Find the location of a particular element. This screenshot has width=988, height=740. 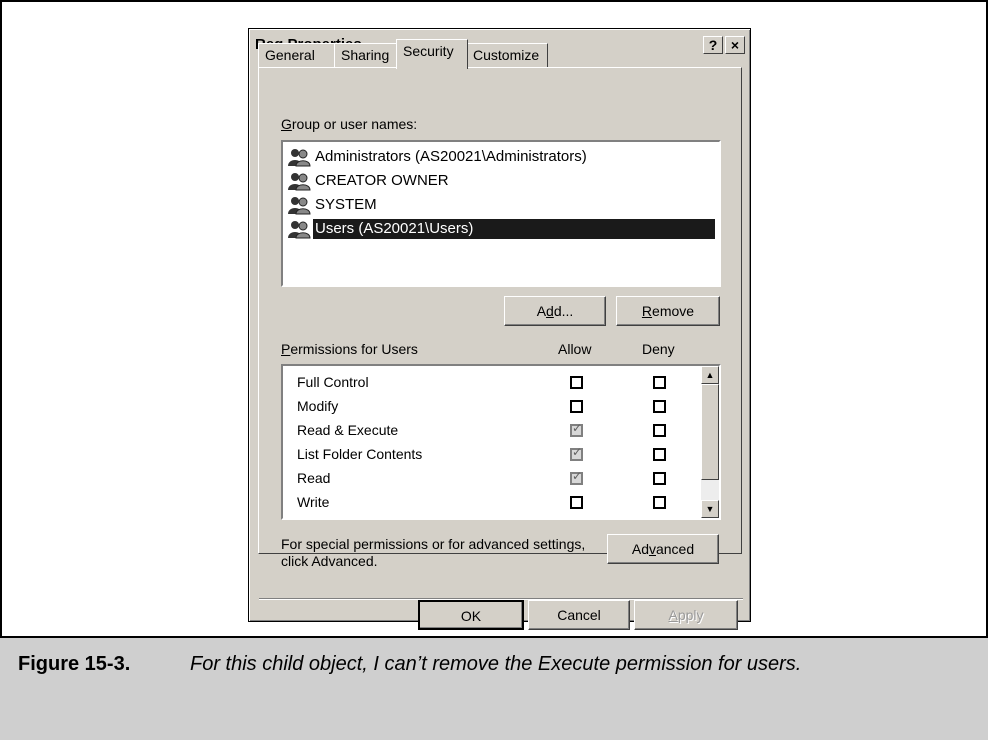

deny-checkbox-list-folder-contents is located at coordinates (659, 454).